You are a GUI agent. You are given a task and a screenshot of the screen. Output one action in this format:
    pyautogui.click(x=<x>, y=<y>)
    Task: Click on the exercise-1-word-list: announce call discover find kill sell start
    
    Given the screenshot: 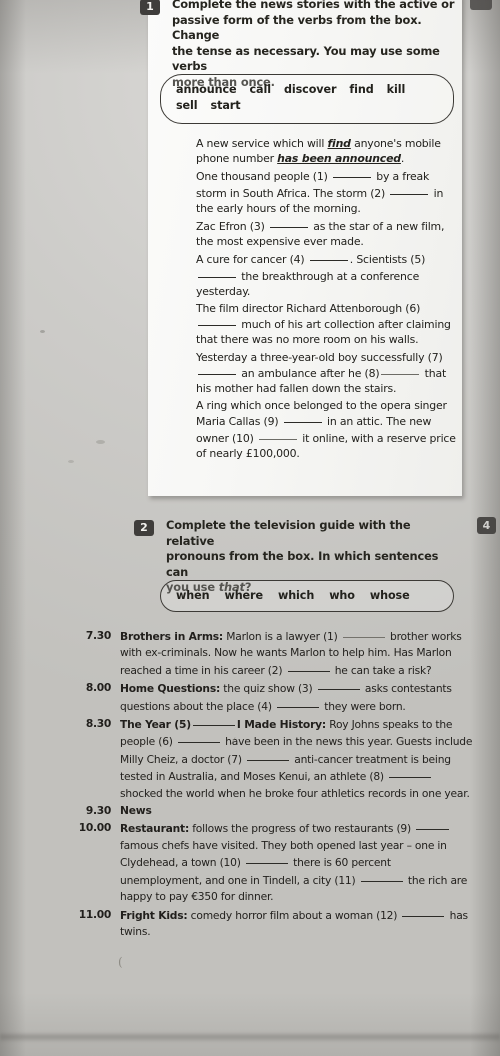 What is the action you would take?
    pyautogui.click(x=312, y=98)
    